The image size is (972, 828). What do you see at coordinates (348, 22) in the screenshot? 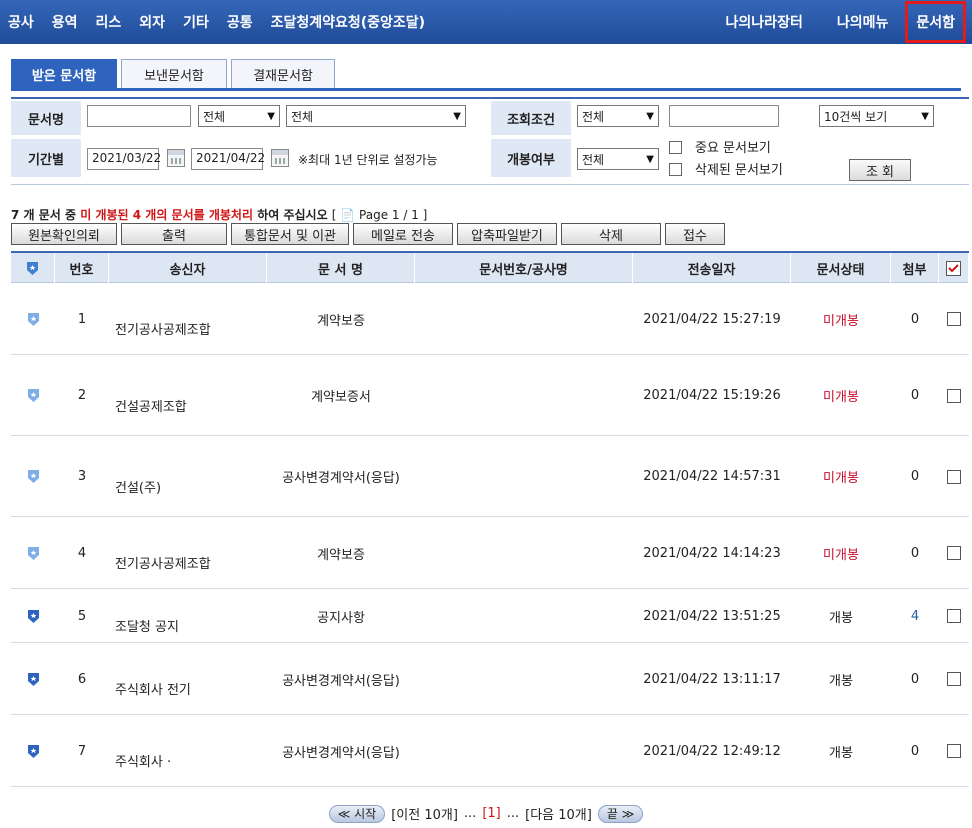
I see `nav-procurement-request: 조달청계약요청(중앙조달)` at bounding box center [348, 22].